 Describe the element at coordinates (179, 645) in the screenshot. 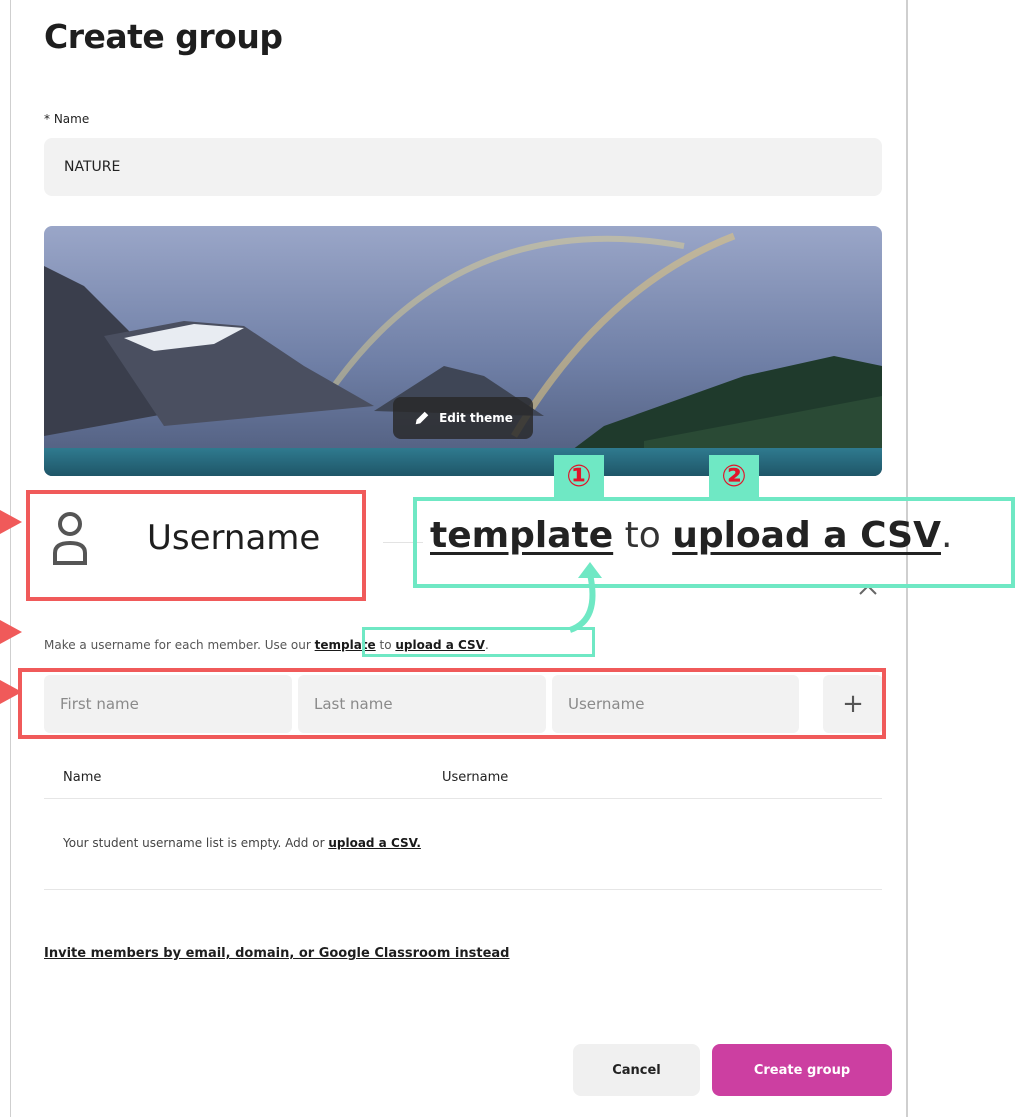

I see `help-prefix: Make a username for each member. Use our` at that location.